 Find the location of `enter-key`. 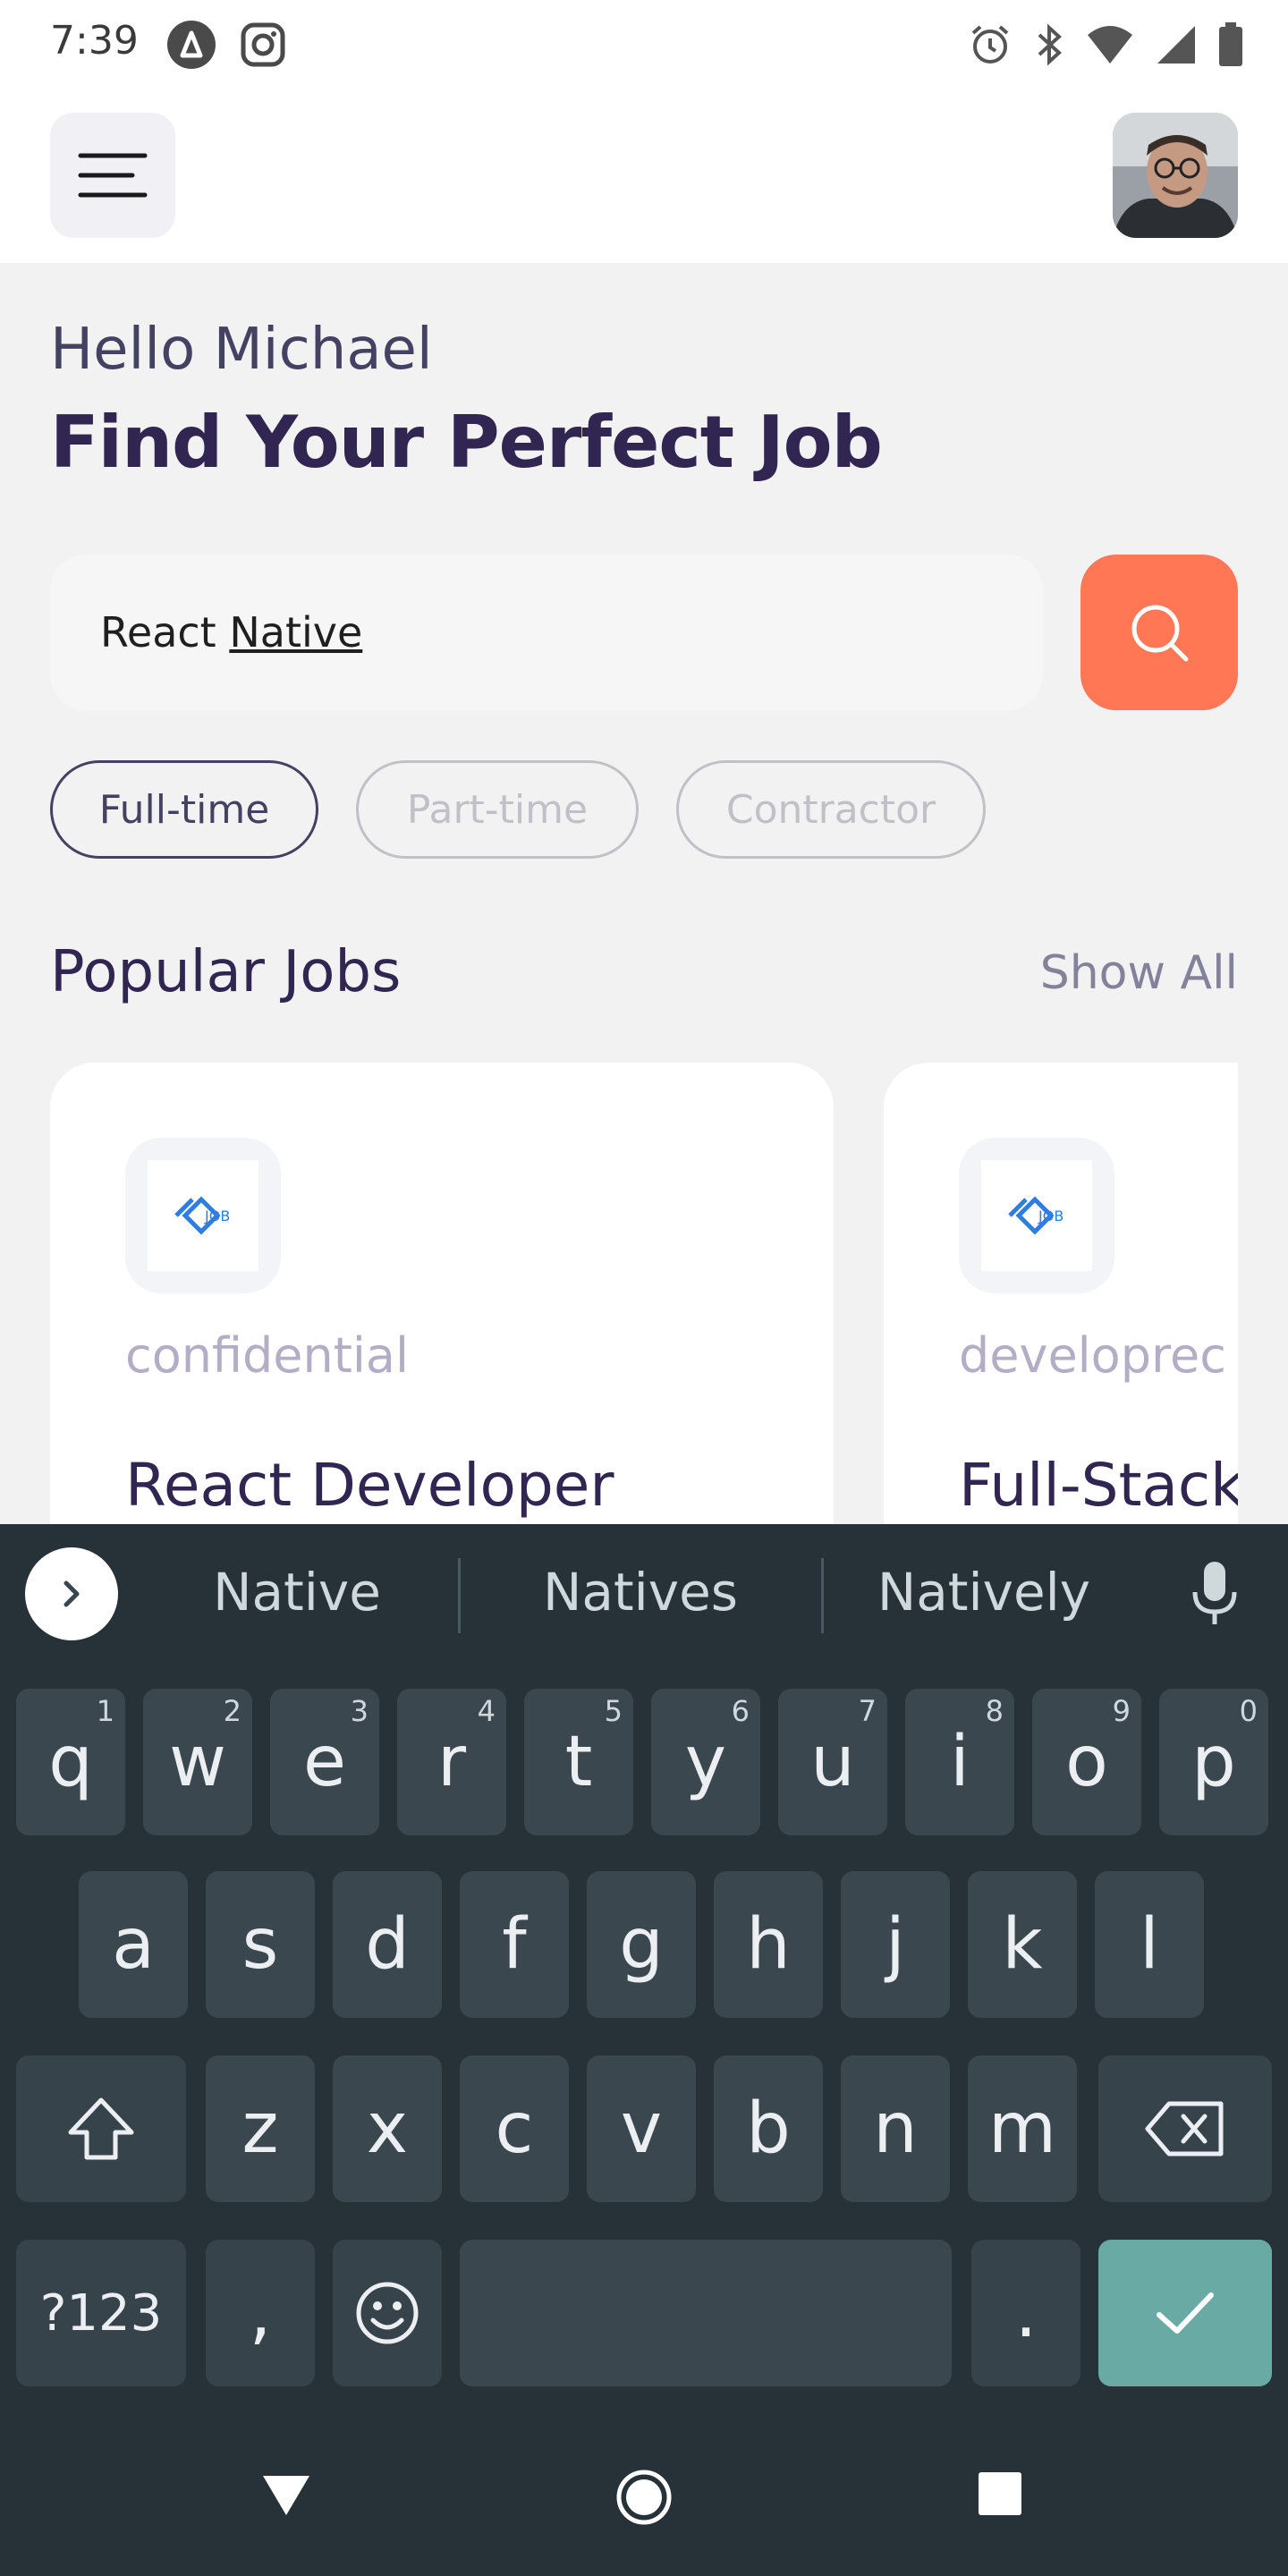

enter-key is located at coordinates (1185, 2313).